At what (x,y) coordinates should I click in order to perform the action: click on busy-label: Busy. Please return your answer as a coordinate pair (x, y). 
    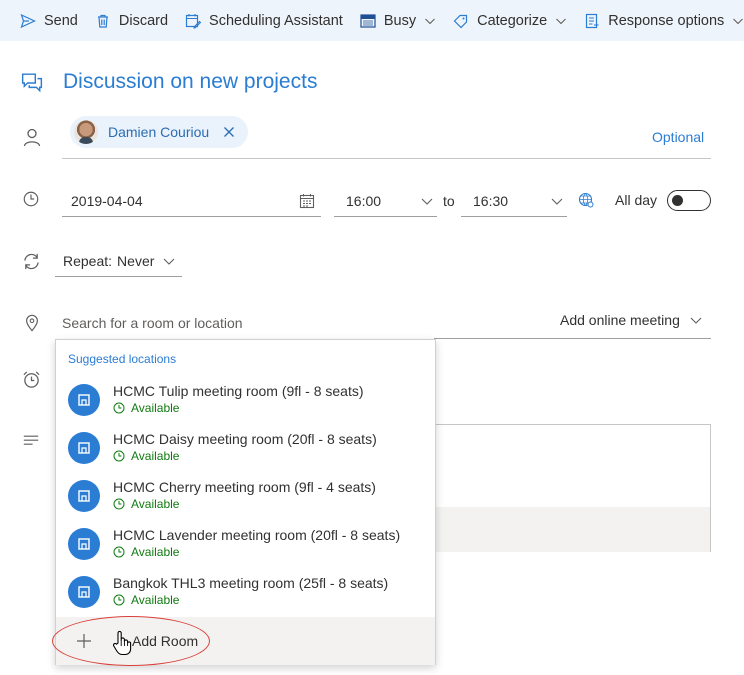
    Looking at the image, I should click on (400, 20).